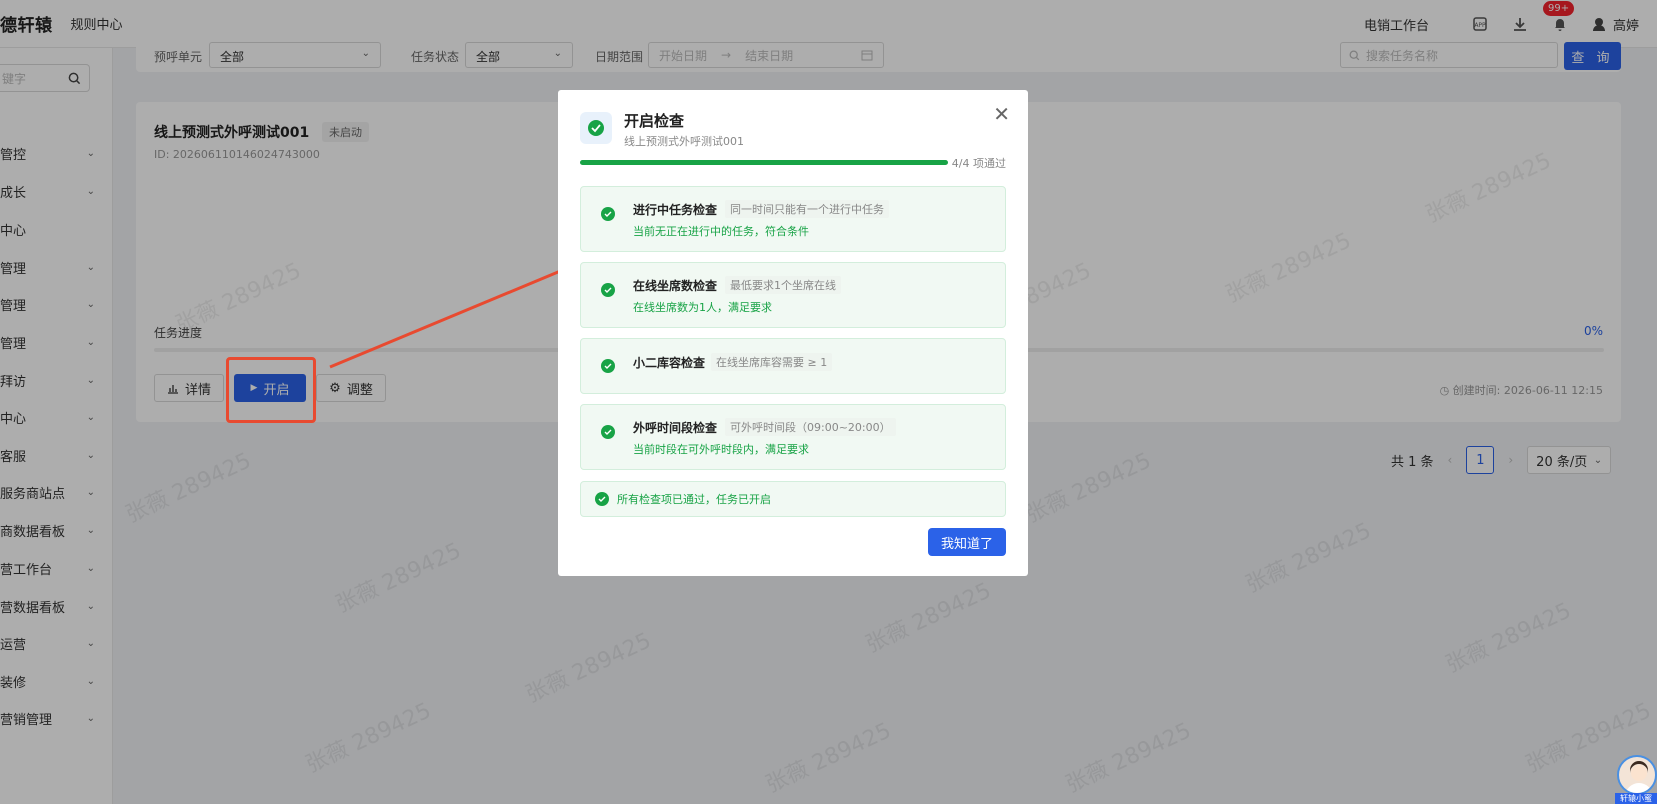 The height and width of the screenshot is (804, 1657). Describe the element at coordinates (978, 163) in the screenshot. I see `check-count: 4/4 项通过` at that location.